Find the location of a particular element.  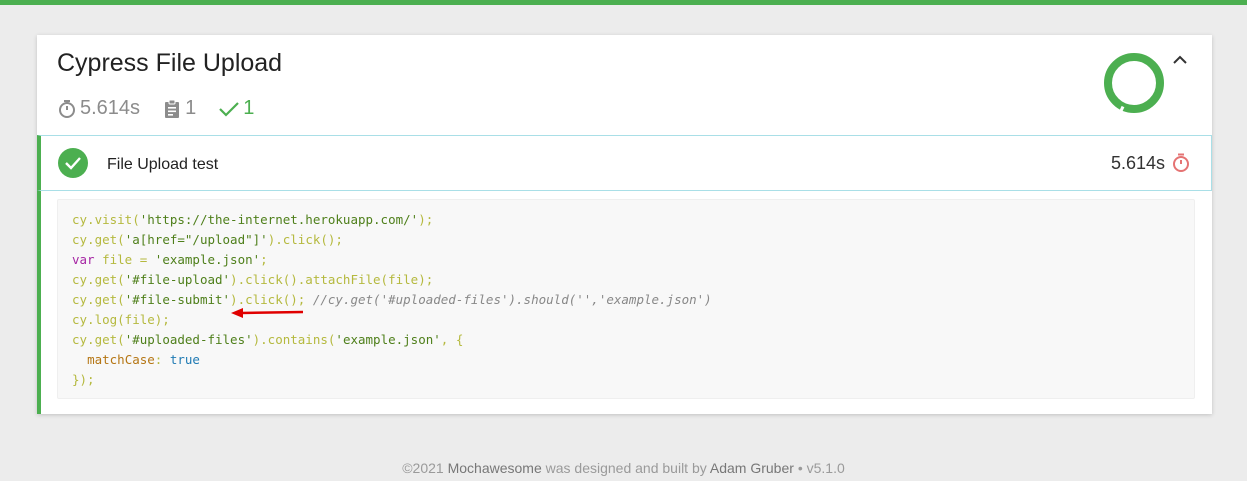

pass-ratio-donut is located at coordinates (1134, 83).